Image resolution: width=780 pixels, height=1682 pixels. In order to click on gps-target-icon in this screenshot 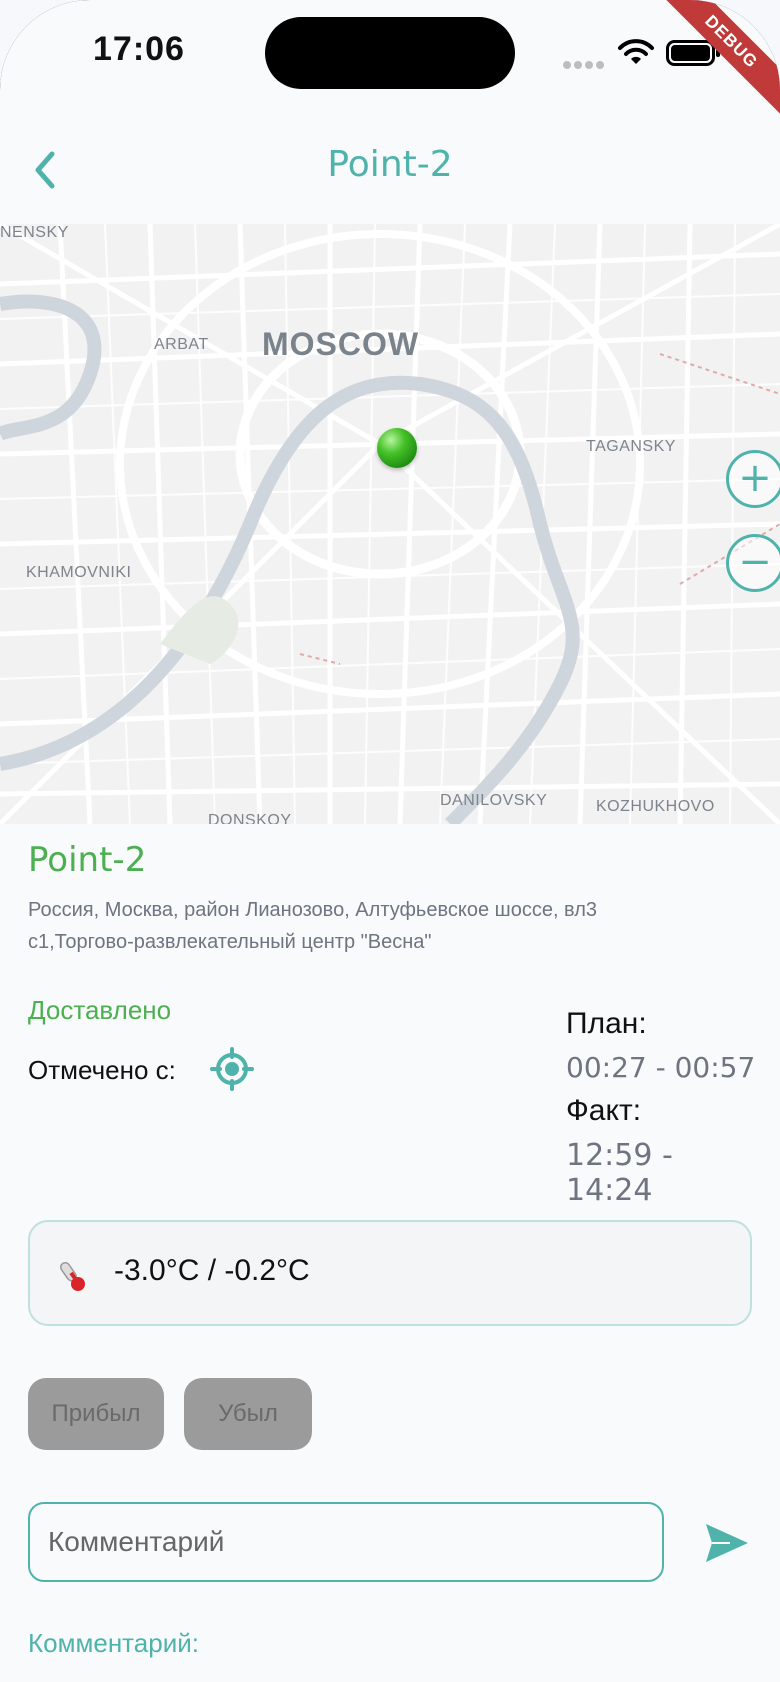, I will do `click(232, 1069)`.